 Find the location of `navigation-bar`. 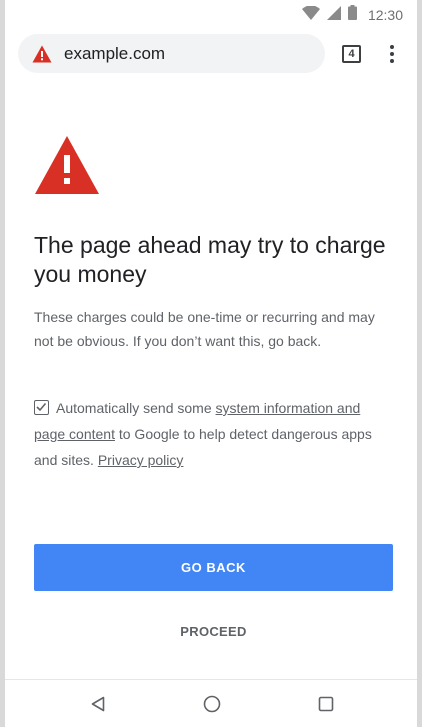

navigation-bar is located at coordinates (211, 703).